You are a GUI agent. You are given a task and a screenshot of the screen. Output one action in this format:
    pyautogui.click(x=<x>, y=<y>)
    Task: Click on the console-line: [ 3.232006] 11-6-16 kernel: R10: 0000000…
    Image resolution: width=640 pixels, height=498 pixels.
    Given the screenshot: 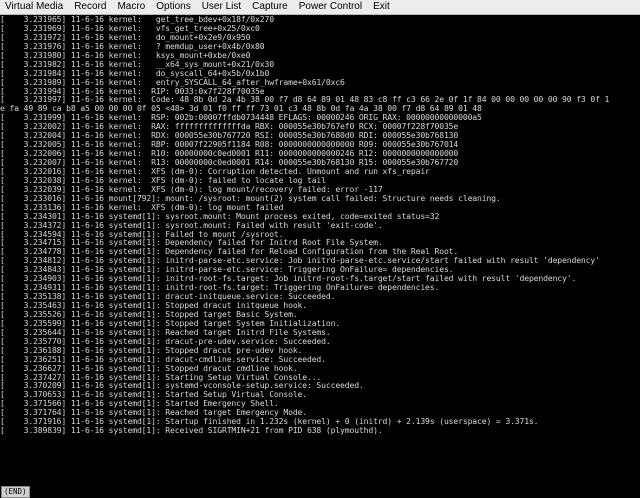 What is the action you would take?
    pyautogui.click(x=229, y=153)
    